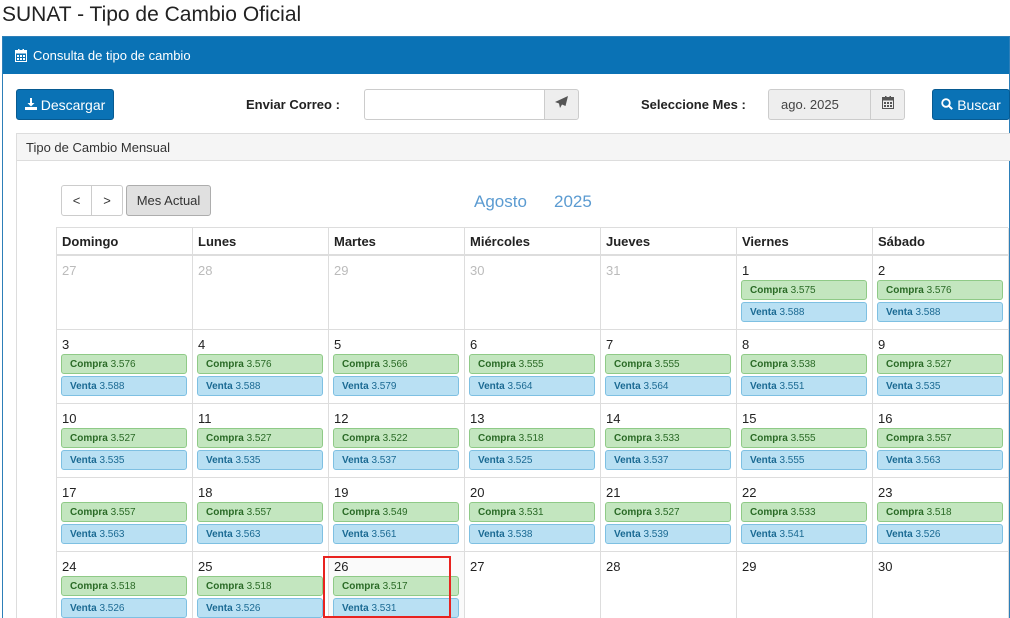 The height and width of the screenshot is (618, 1010). I want to click on sell-rate-value: 3.538, so click(520, 534).